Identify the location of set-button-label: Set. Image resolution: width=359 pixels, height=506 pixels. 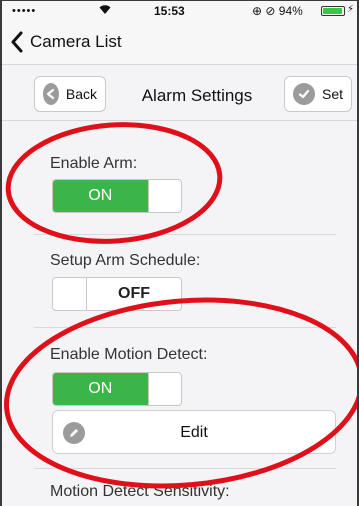
(332, 94).